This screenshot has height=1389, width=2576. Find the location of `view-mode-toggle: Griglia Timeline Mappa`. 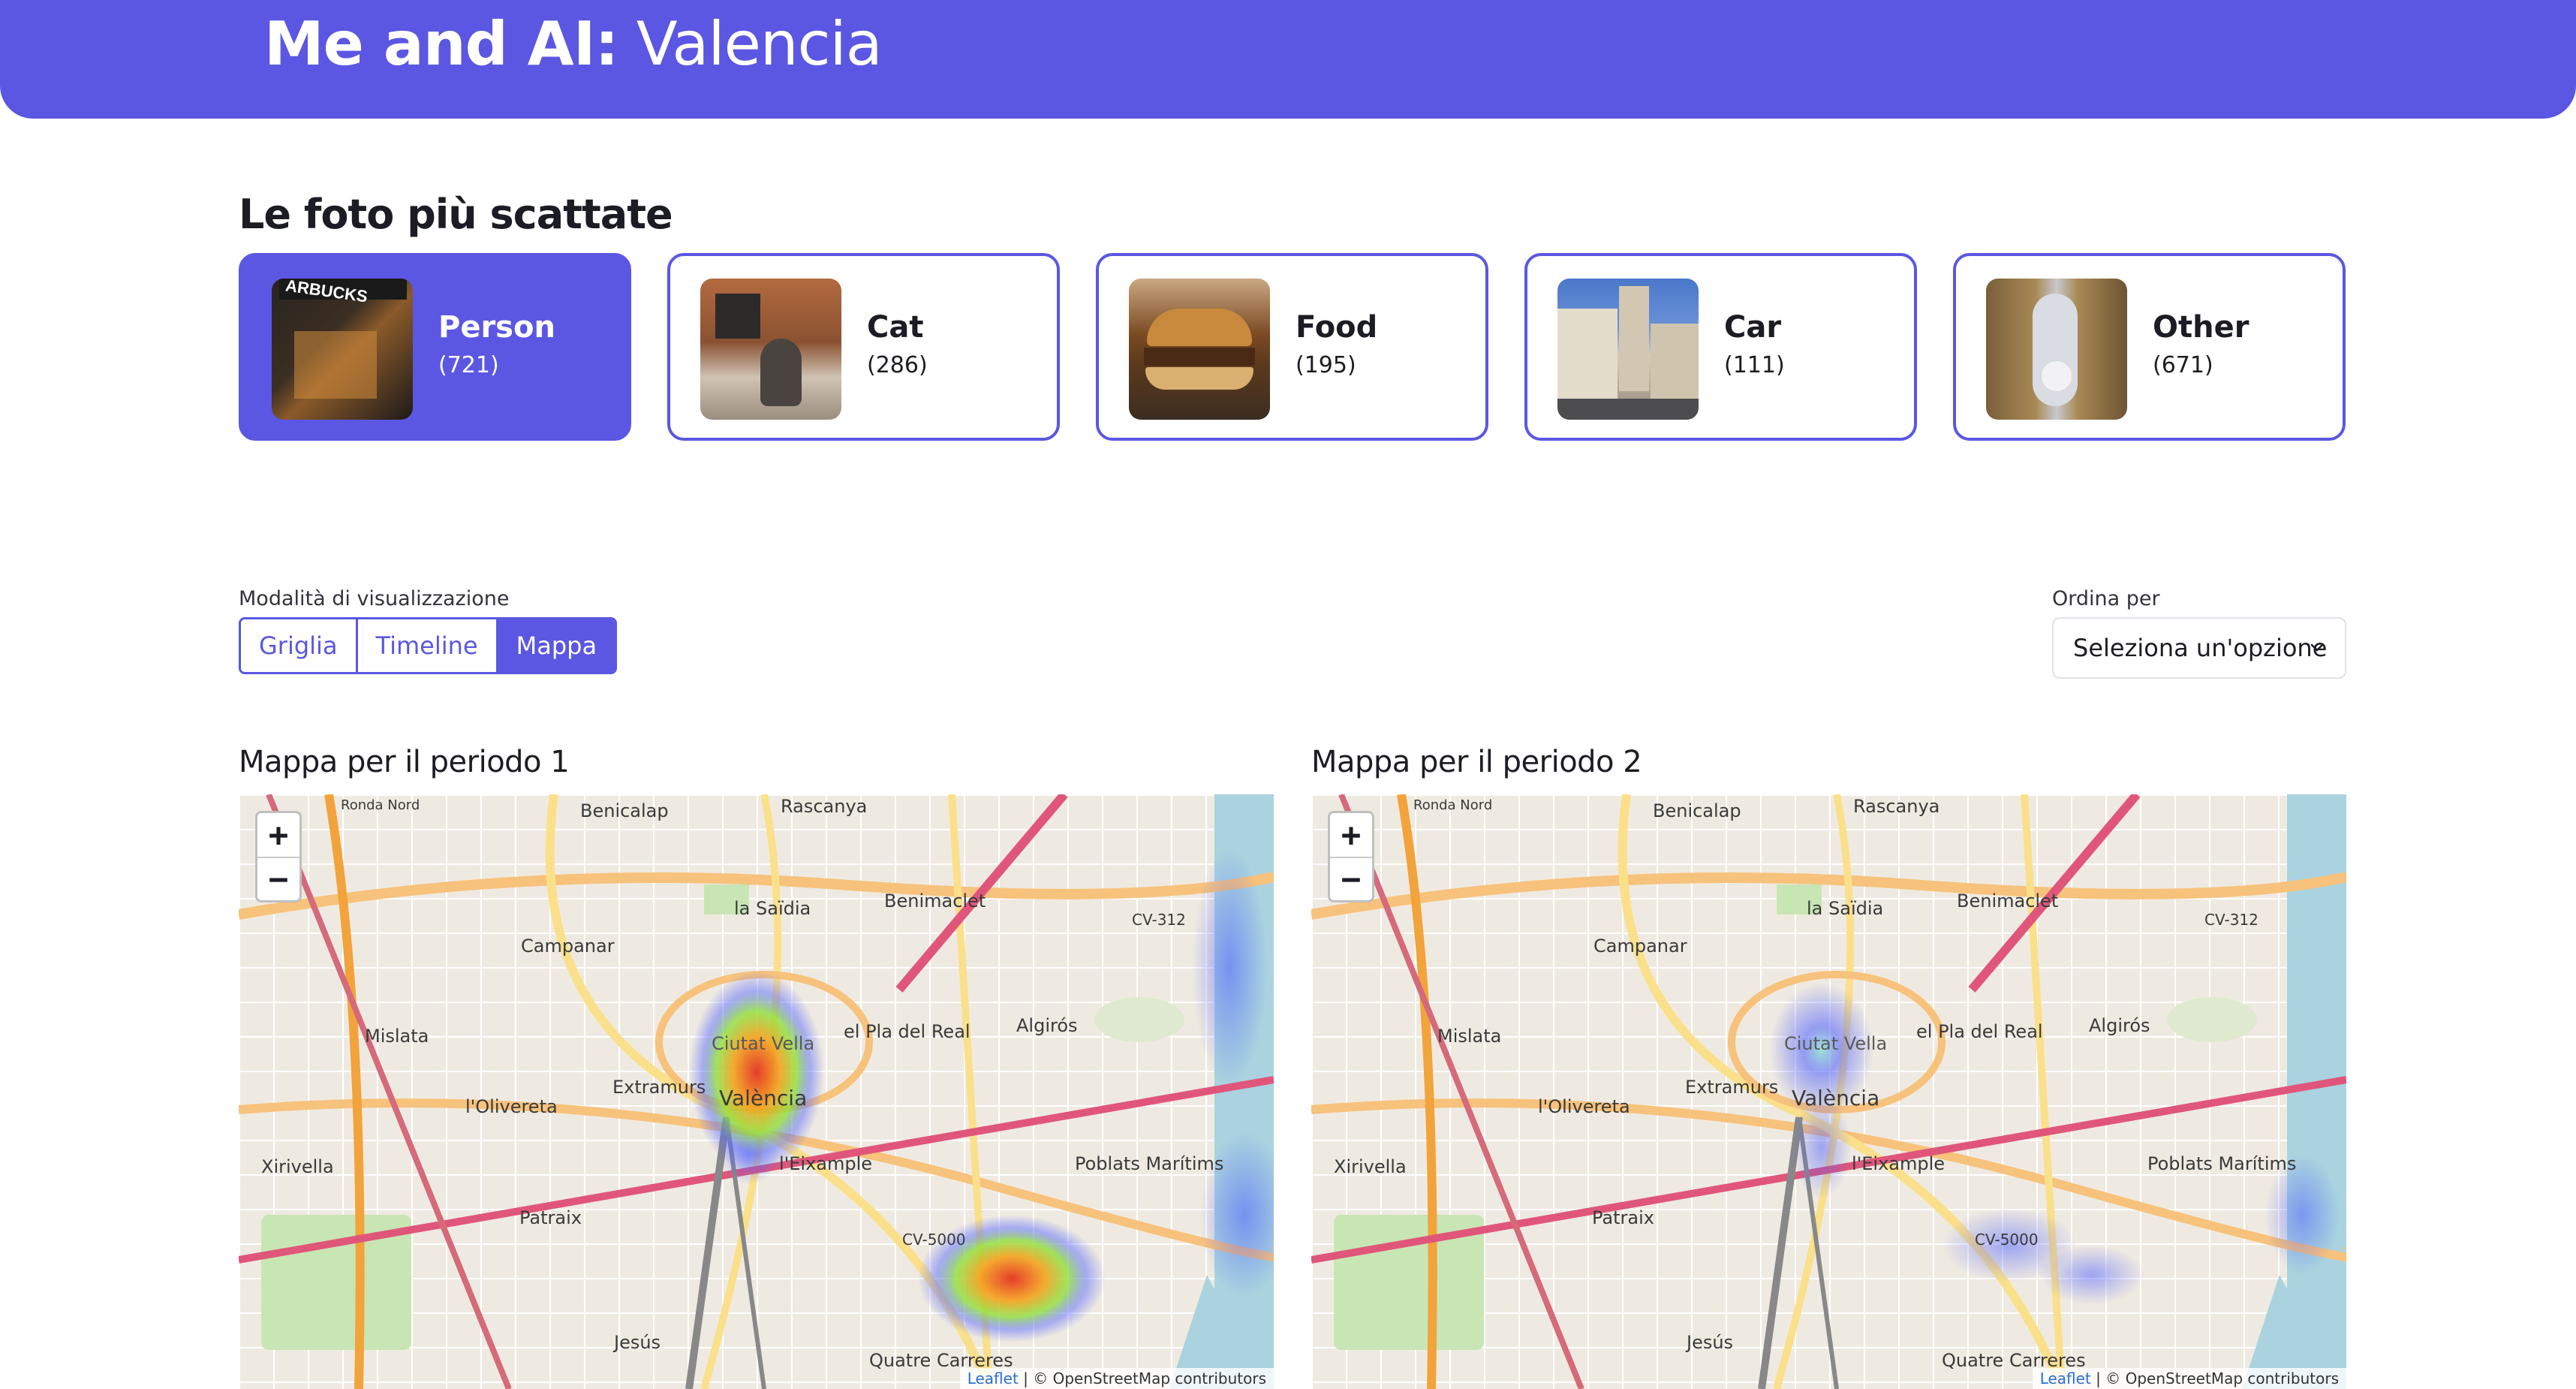

view-mode-toggle: Griglia Timeline Mappa is located at coordinates (428, 645).